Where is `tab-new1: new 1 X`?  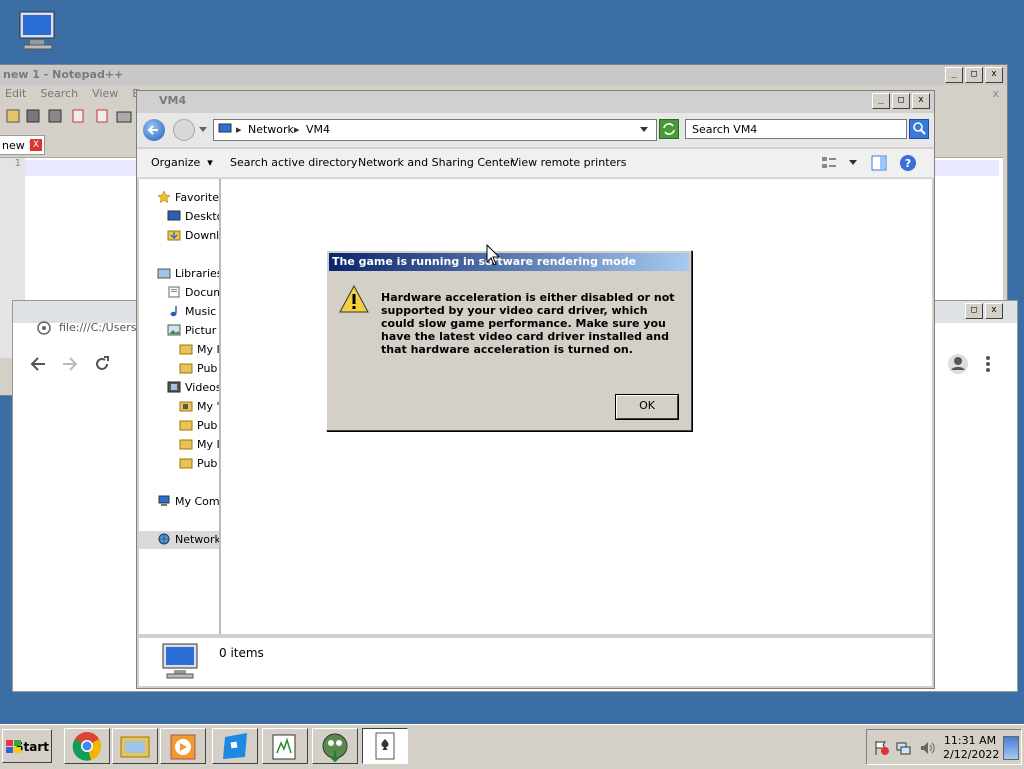 tab-new1: new 1 X is located at coordinates (22, 145).